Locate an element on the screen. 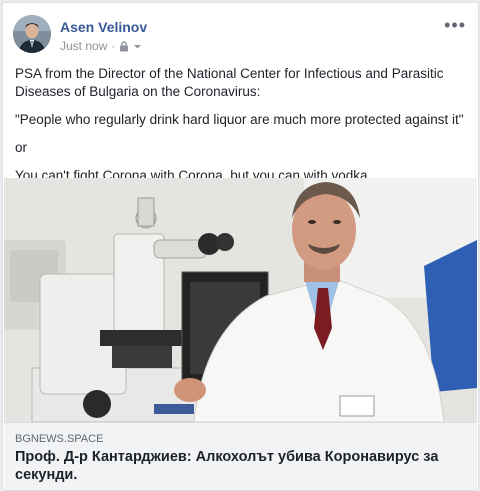 The image size is (480, 491). post-text-line: or is located at coordinates (21, 147).